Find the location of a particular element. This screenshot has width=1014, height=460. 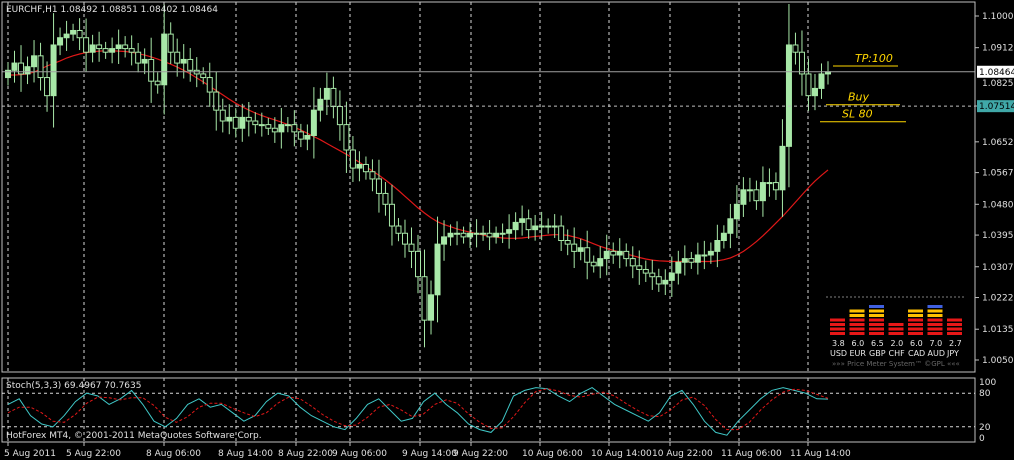

stoch-title: Stoch(5,3,3) 69.4967 70.7635 is located at coordinates (73, 386).